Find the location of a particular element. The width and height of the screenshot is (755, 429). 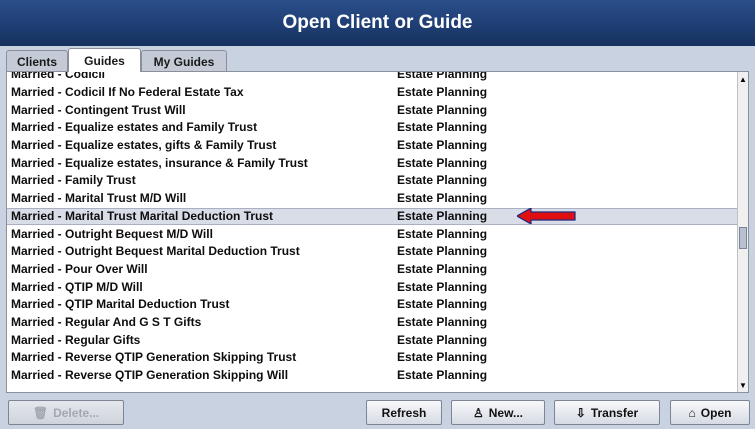

transfer-button: ⇩ Transfer is located at coordinates (607, 412).